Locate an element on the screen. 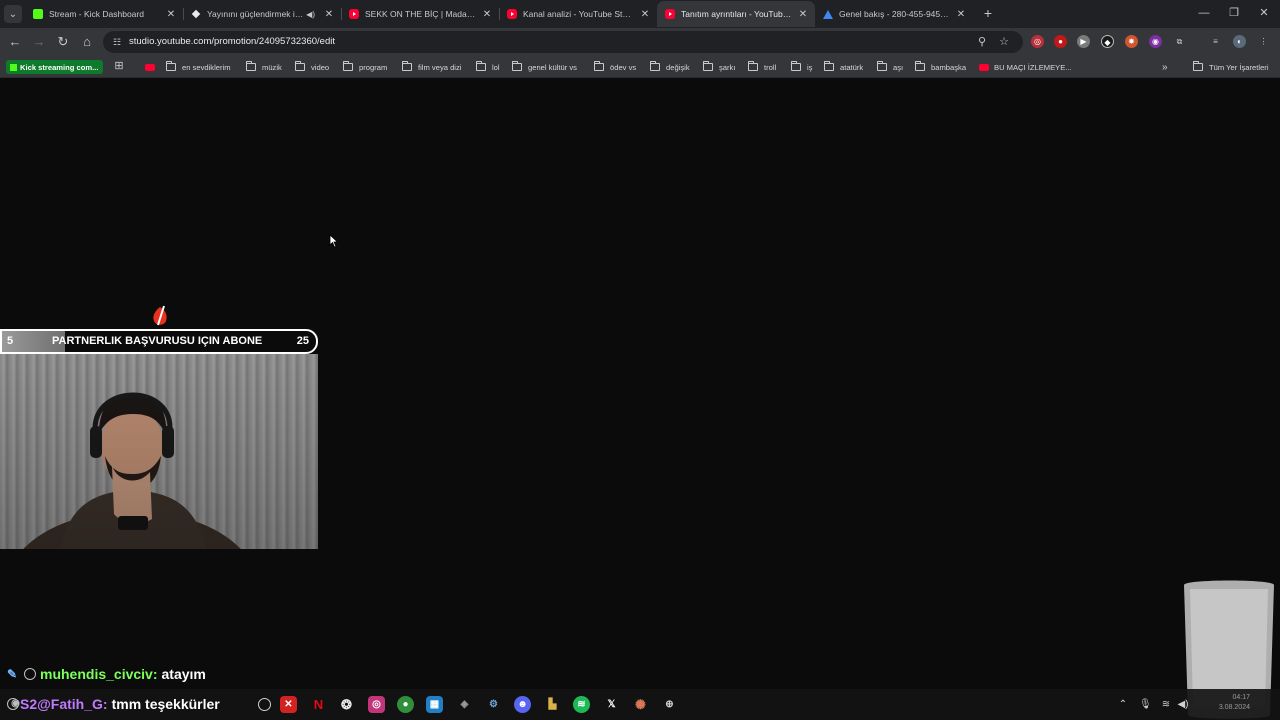  bookmark-folder: bambaşka is located at coordinates (940, 67).